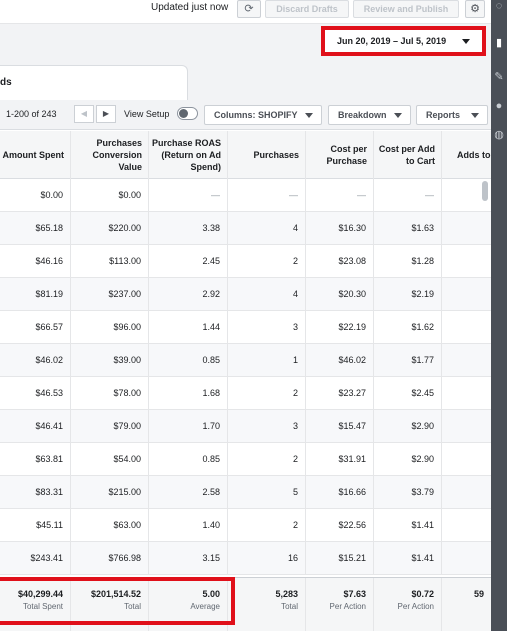 Image resolution: width=507 pixels, height=631 pixels. What do you see at coordinates (485, 191) in the screenshot?
I see `table-scrollbar` at bounding box center [485, 191].